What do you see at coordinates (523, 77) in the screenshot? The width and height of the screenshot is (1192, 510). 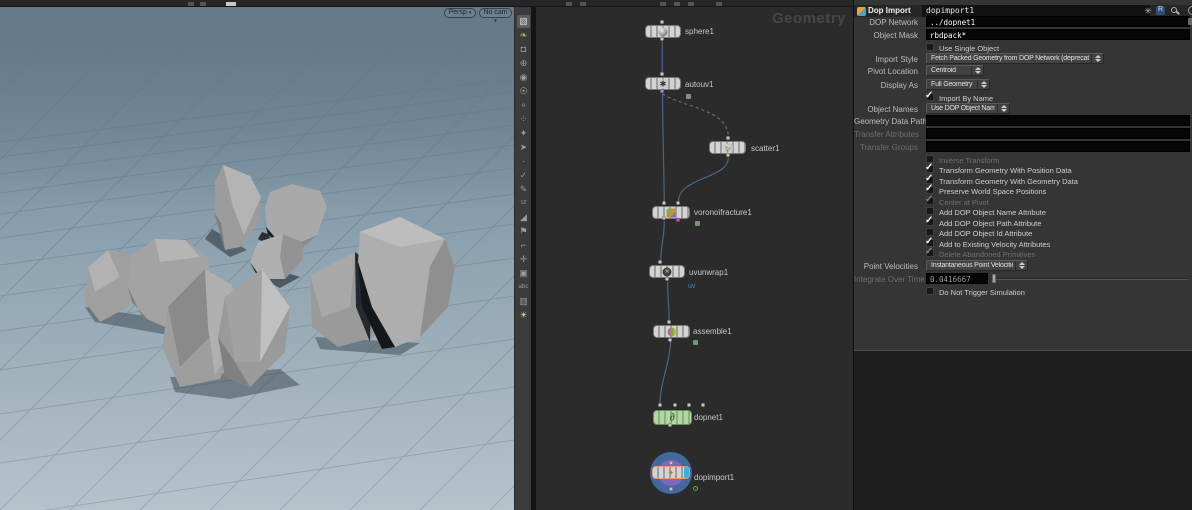 I see `camera-icon: ◉` at bounding box center [523, 77].